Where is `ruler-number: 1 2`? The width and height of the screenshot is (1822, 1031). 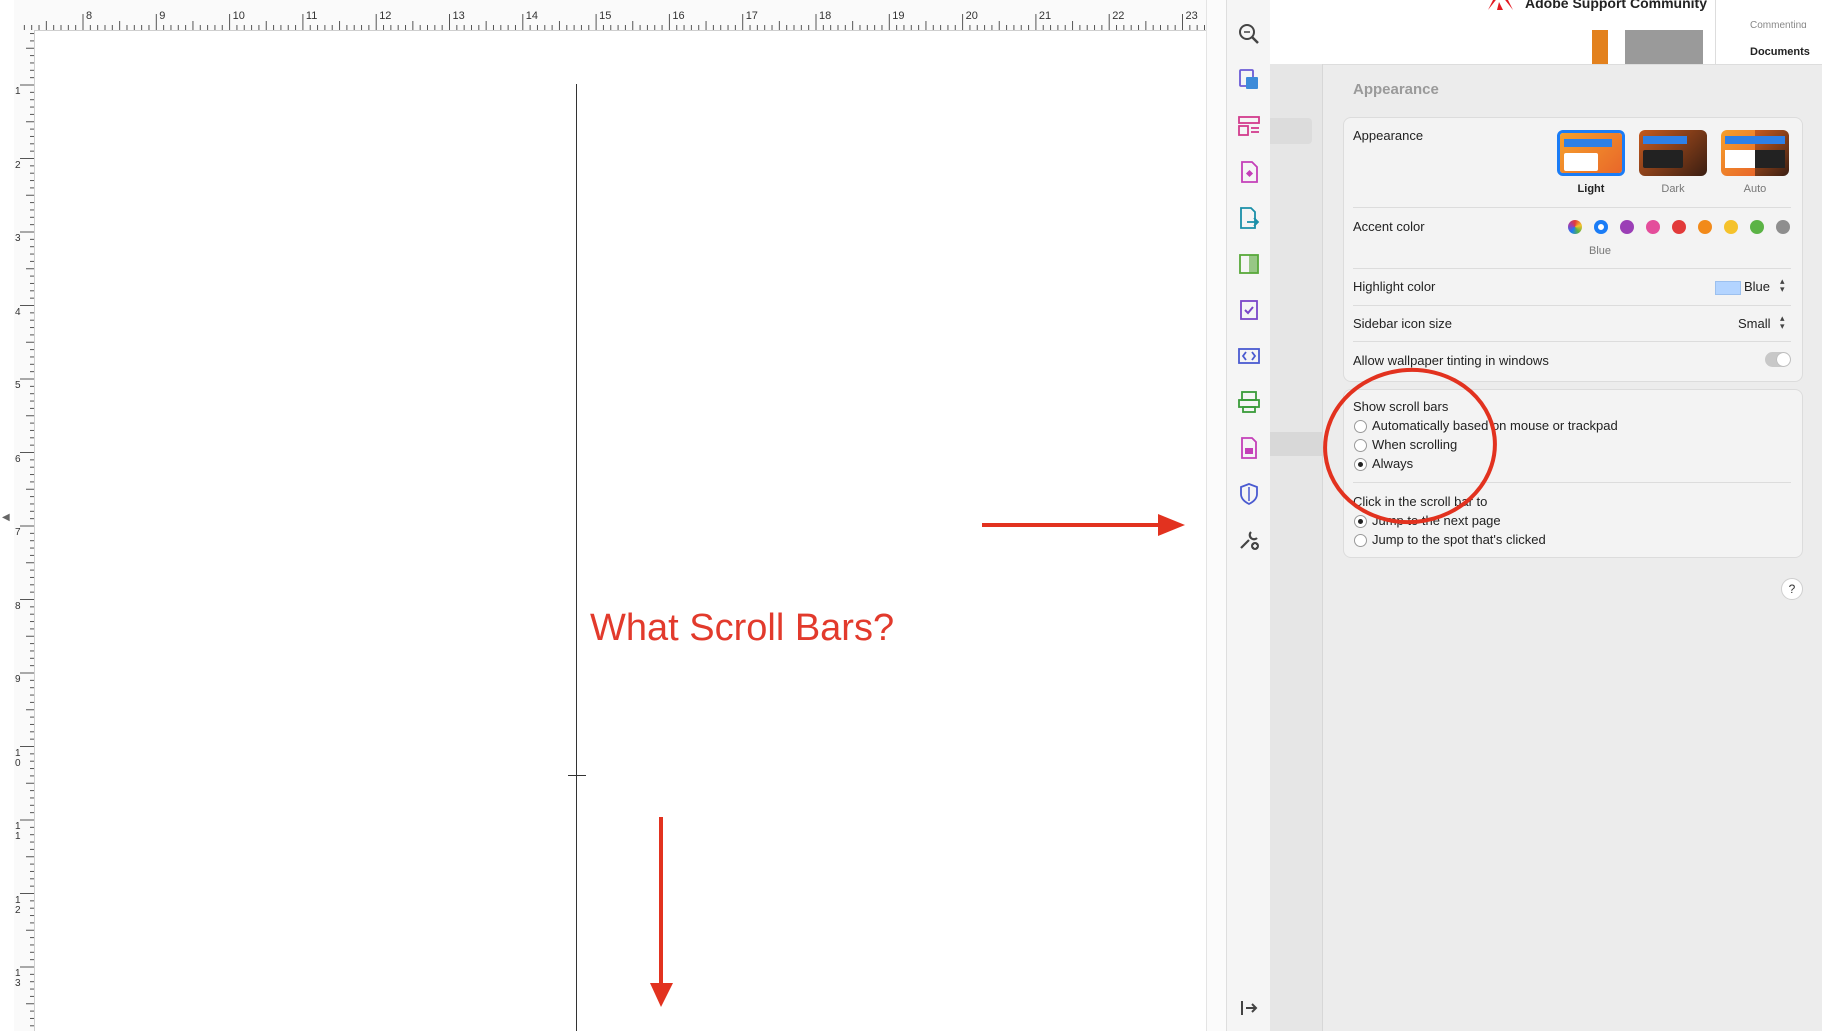
ruler-number: 1 2 is located at coordinates (18, 905).